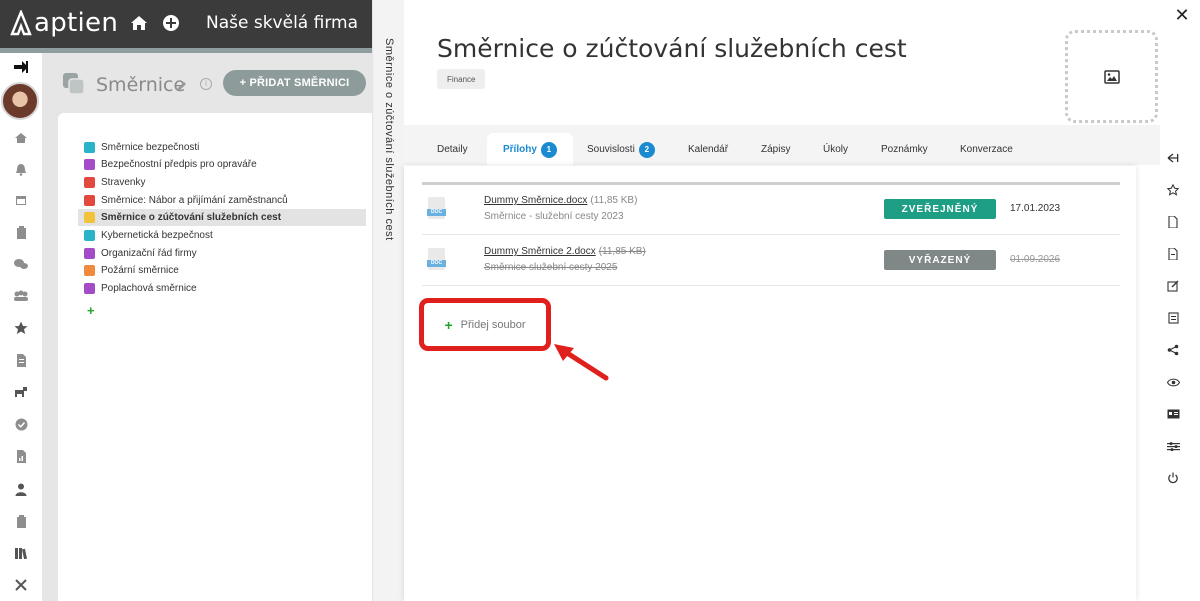 The image size is (1200, 601). I want to click on vertical-title: Směrnice o zúčtování služebních cest, so click(389, 139).